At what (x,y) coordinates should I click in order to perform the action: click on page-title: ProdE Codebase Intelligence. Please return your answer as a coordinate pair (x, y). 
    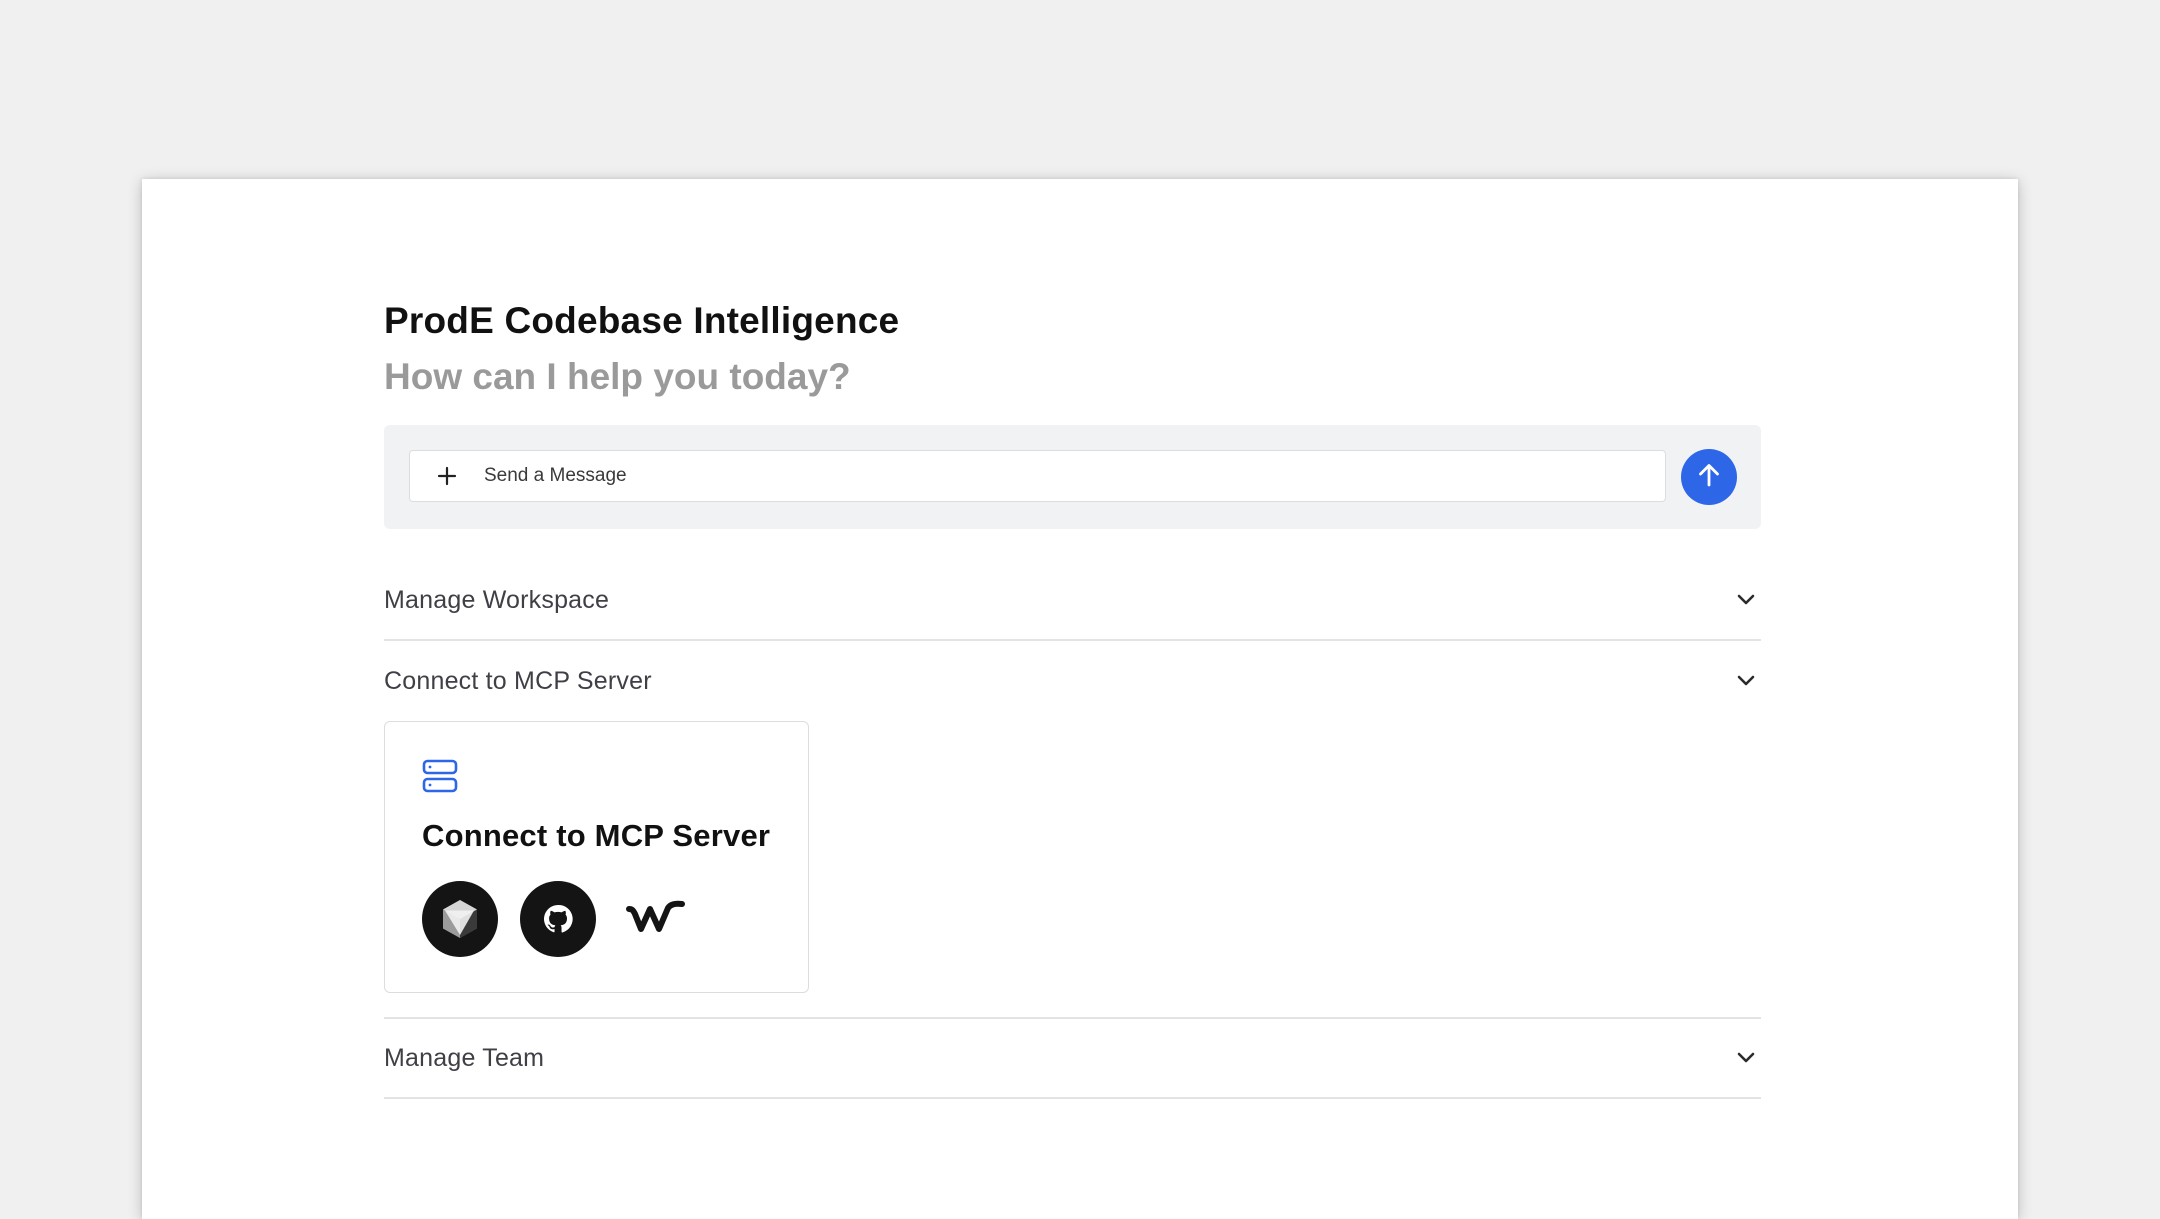
    Looking at the image, I should click on (642, 320).